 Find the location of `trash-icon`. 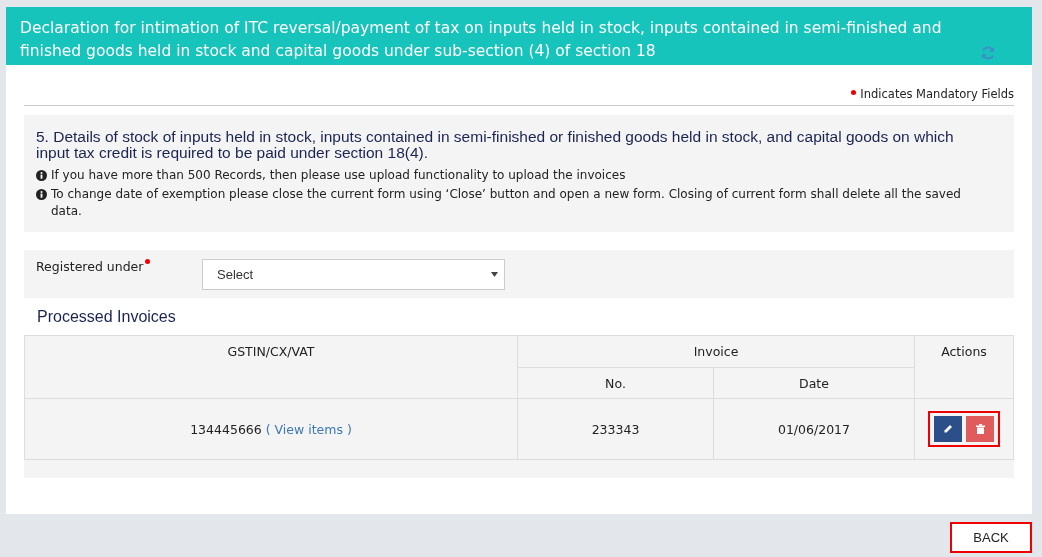

trash-icon is located at coordinates (980, 429).